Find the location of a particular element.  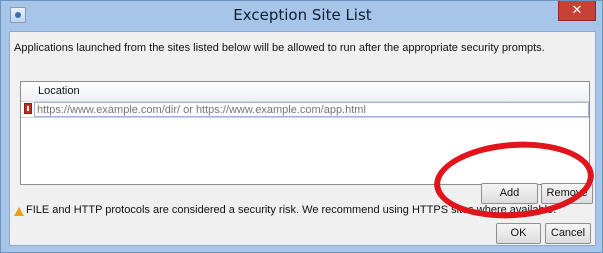

error-marker-icon is located at coordinates (28, 108).